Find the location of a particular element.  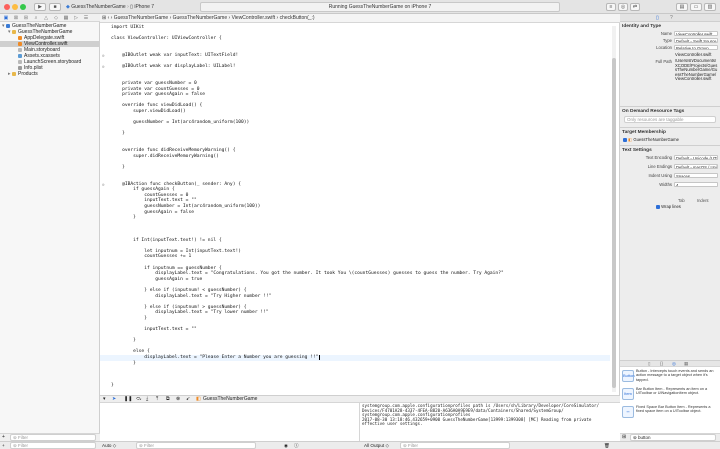

variables-filter-input: ⊜ Filter is located at coordinates (196, 445).